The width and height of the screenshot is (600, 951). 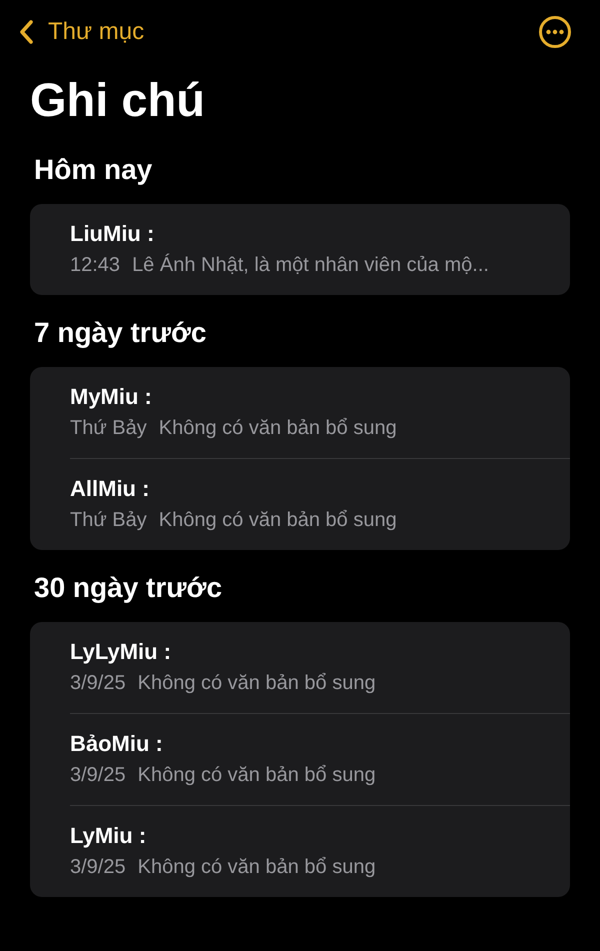 What do you see at coordinates (81, 32) in the screenshot?
I see `back-button: Thư mục` at bounding box center [81, 32].